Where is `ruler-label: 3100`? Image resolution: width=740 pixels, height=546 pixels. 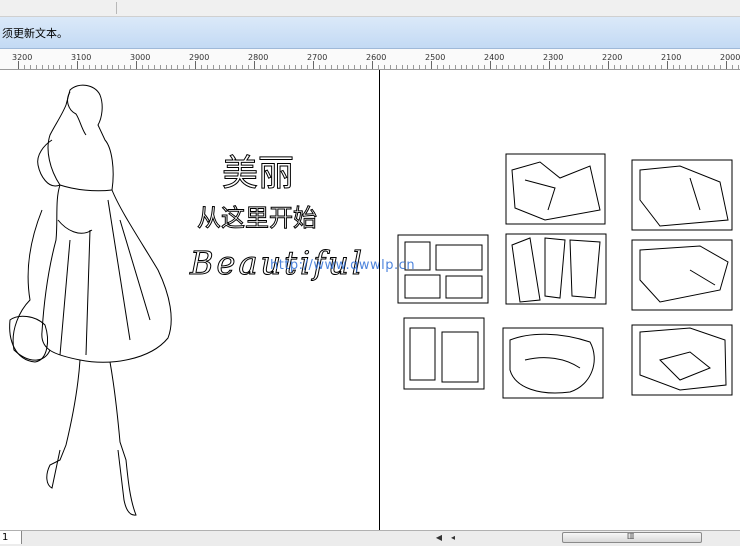 ruler-label: 3100 is located at coordinates (81, 57).